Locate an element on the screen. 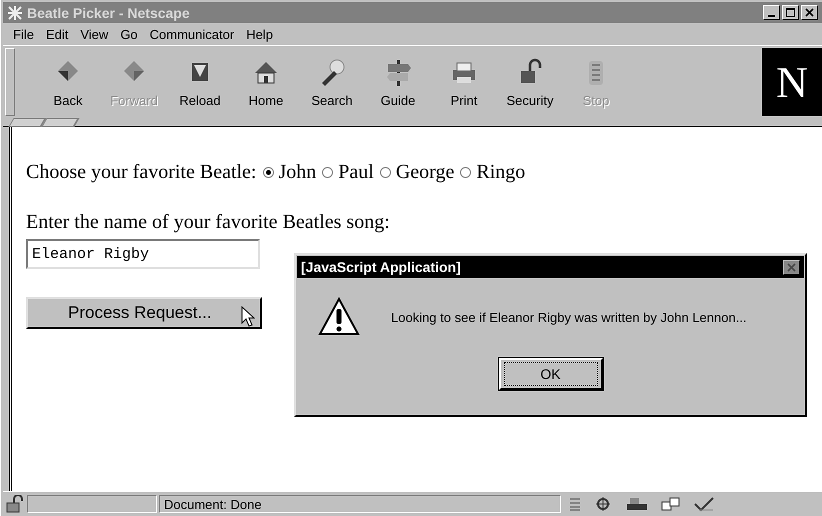 This screenshot has height=516, width=822. maximize-button is located at coordinates (790, 12).